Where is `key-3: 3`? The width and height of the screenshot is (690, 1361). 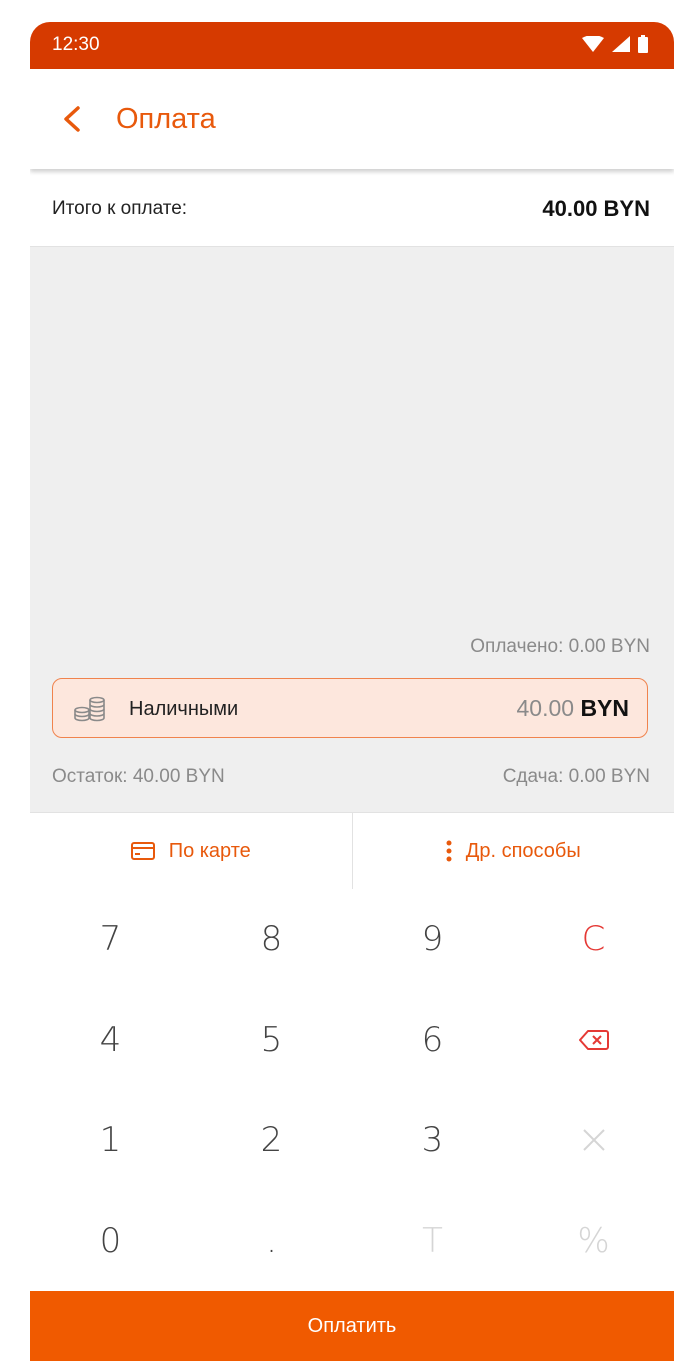 key-3: 3 is located at coordinates (432, 1140).